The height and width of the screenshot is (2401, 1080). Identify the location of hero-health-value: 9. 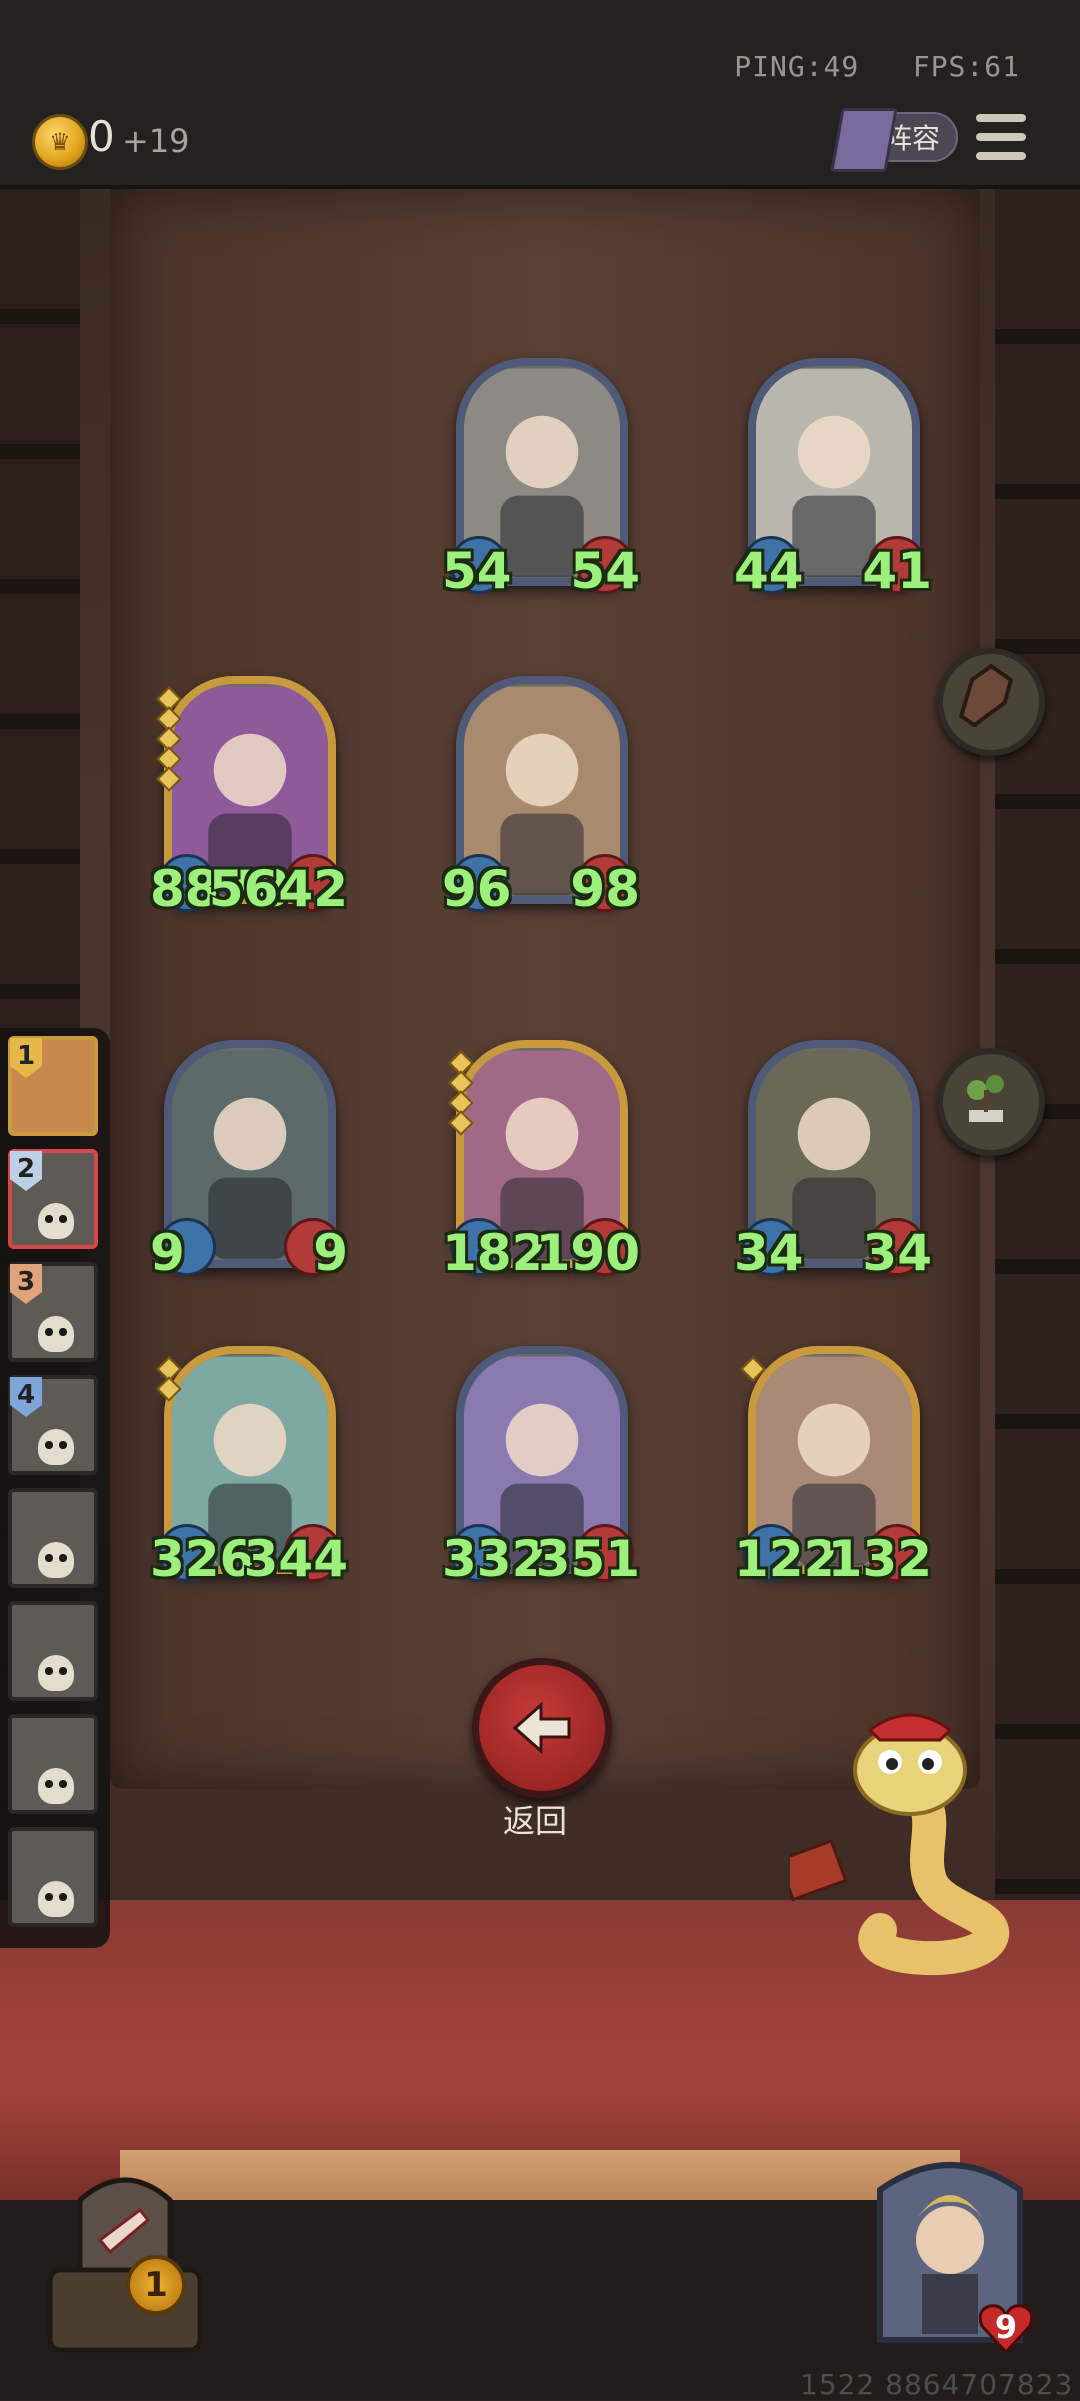
(1006, 2327).